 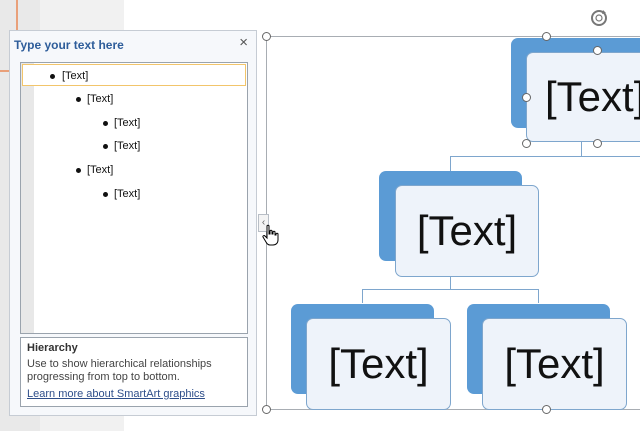 I want to click on mid-shape: [Text], so click(x=467, y=231).